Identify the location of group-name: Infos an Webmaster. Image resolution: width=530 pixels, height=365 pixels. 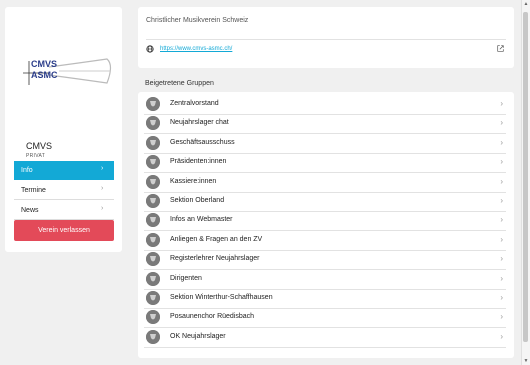
(201, 220).